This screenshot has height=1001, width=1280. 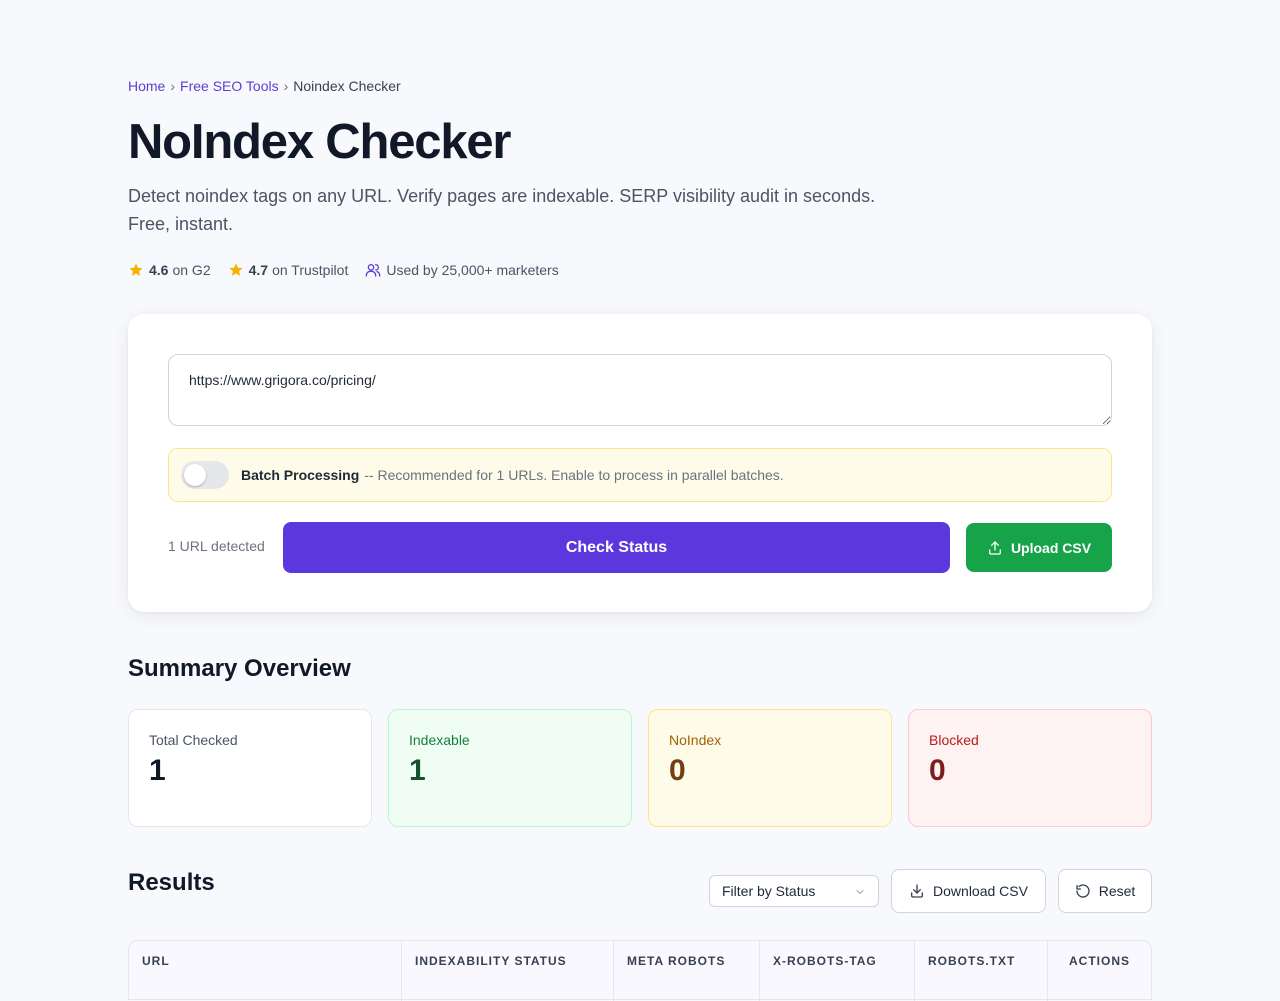 I want to click on stat-card-indexable: Indexable 1, so click(x=510, y=768).